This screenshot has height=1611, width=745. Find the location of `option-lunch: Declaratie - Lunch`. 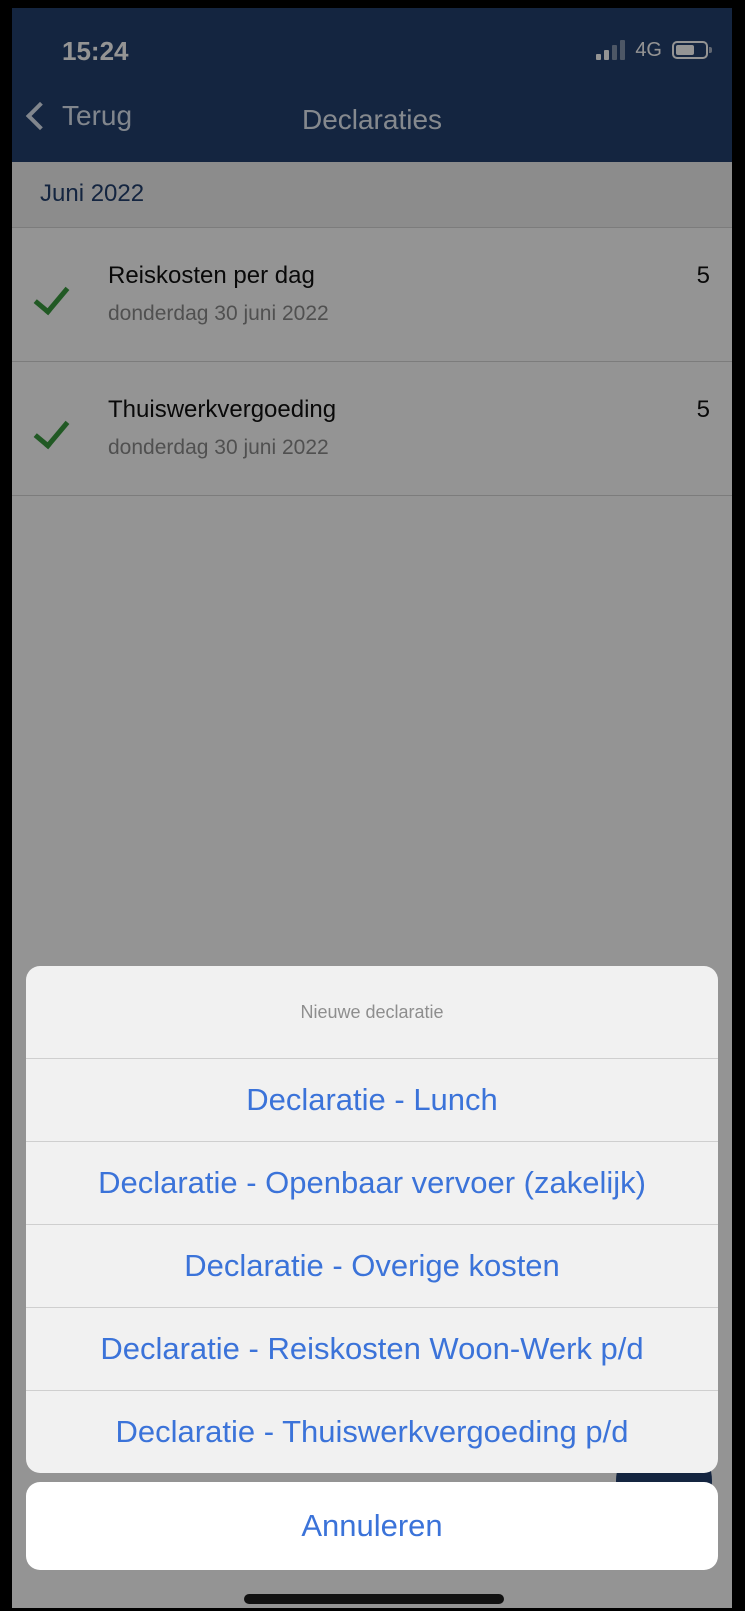

option-lunch: Declaratie - Lunch is located at coordinates (372, 1100).